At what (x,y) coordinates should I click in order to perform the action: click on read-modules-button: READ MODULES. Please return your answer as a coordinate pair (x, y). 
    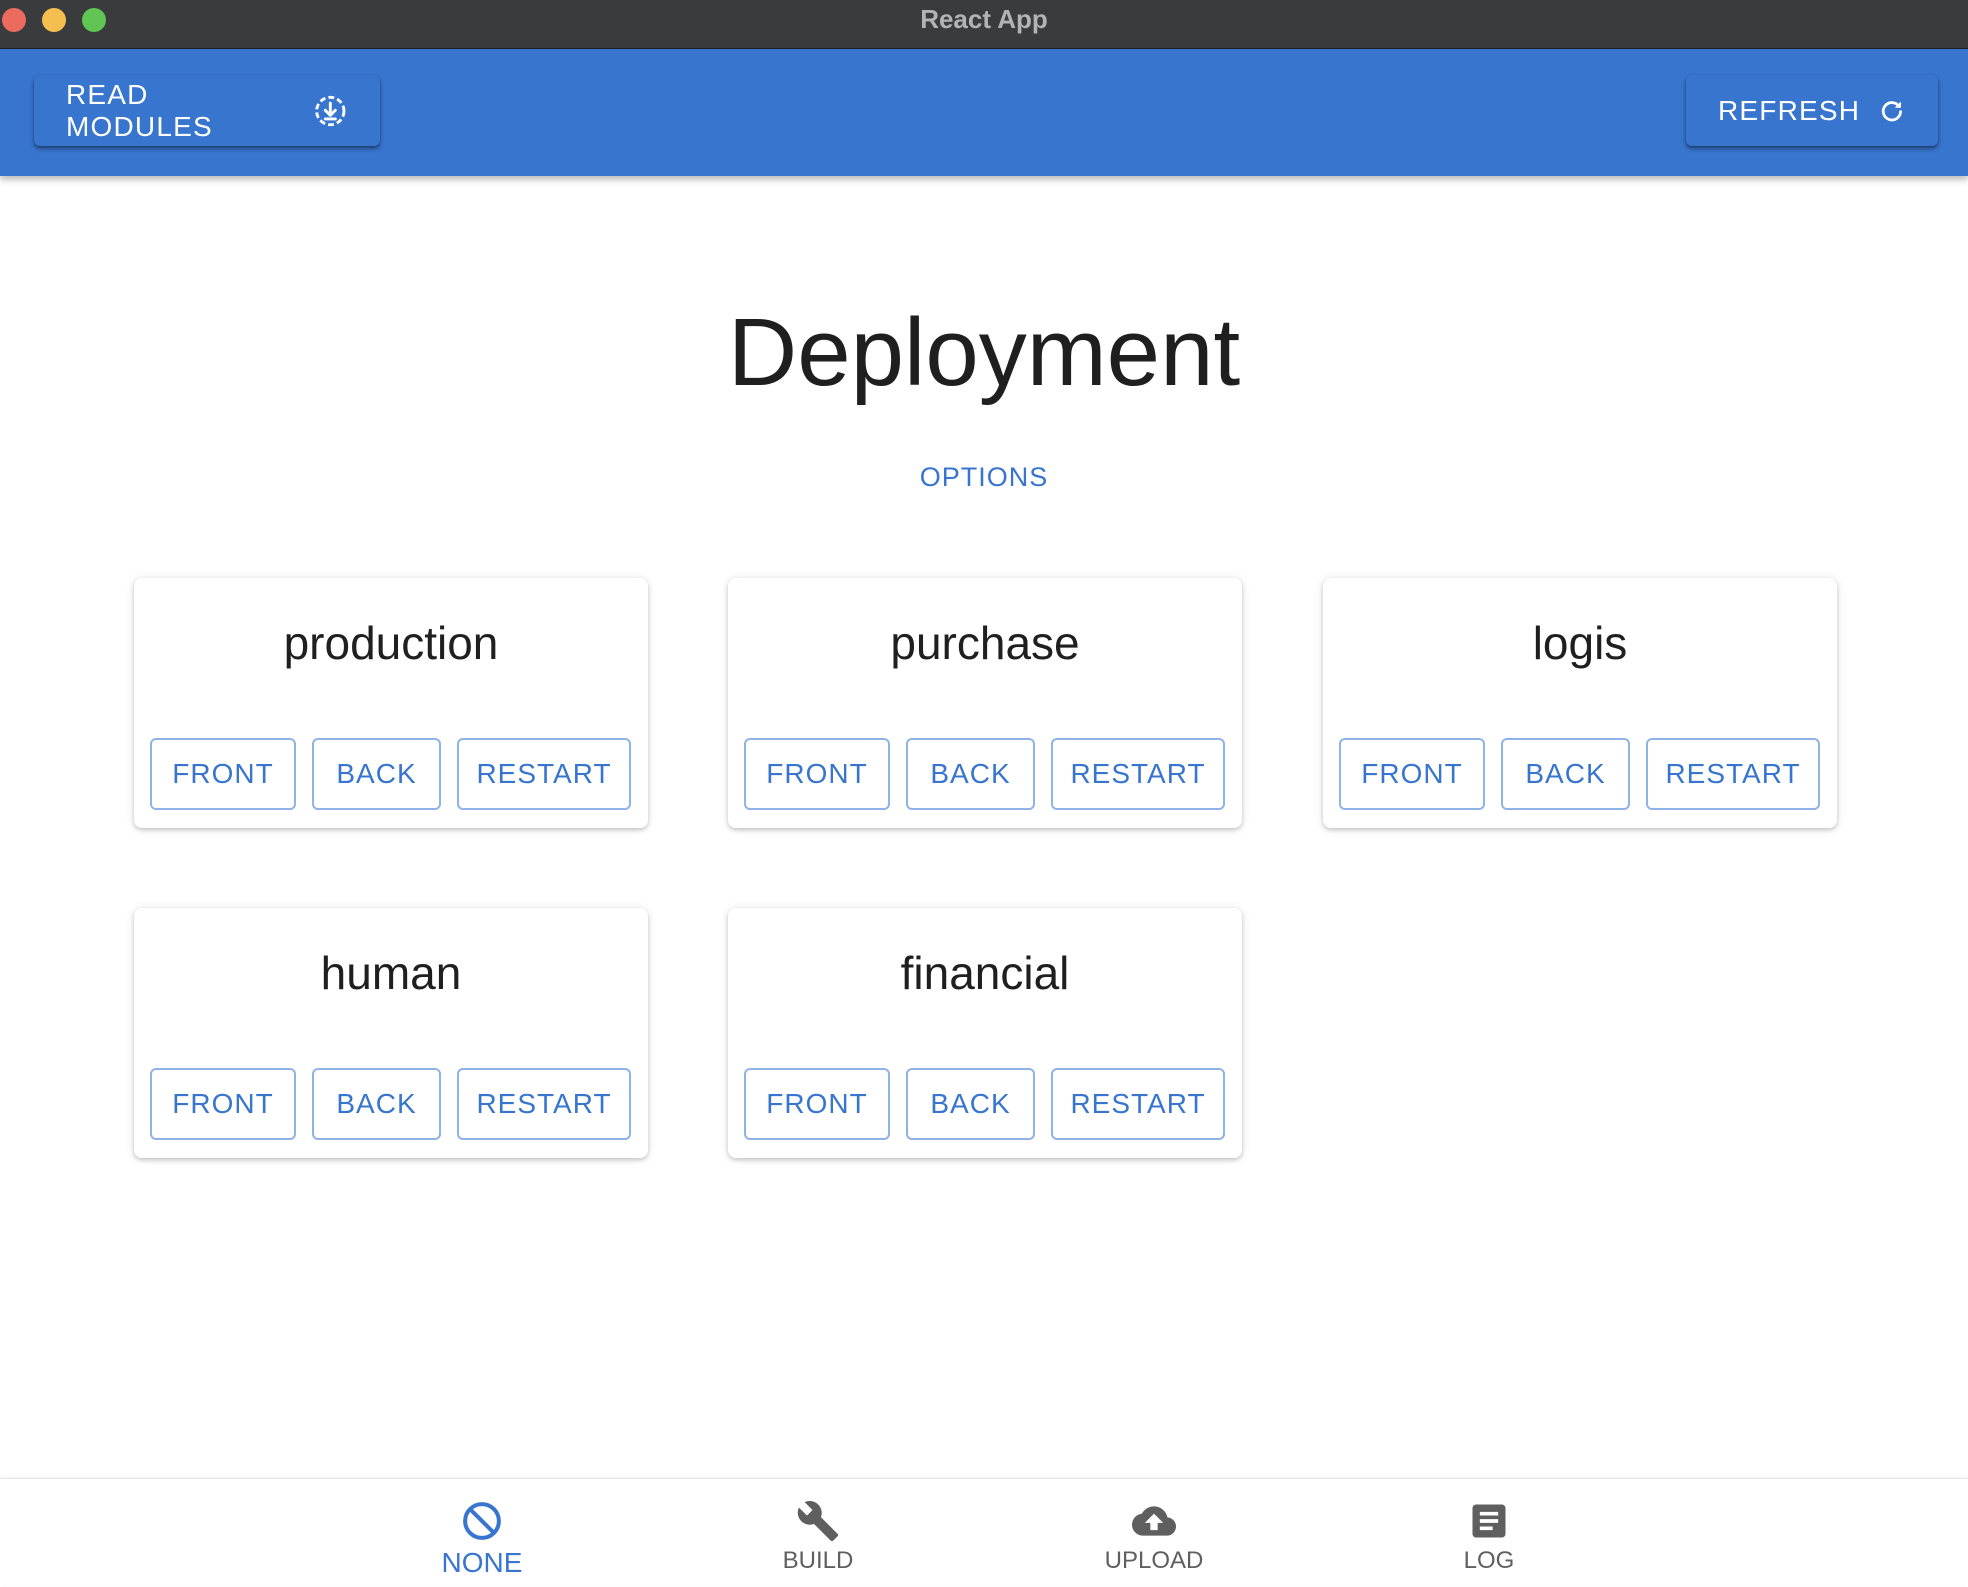
    Looking at the image, I should click on (207, 110).